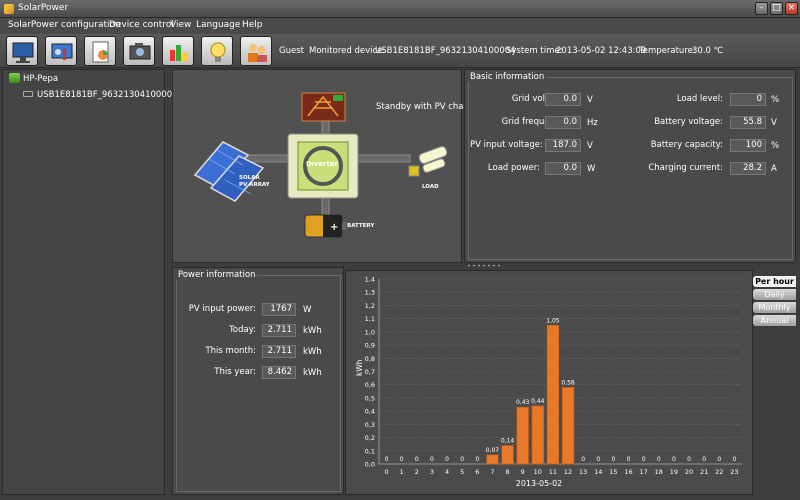 The height and width of the screenshot is (500, 800). What do you see at coordinates (748, 145) in the screenshot?
I see `battery-capacity-value: 100` at bounding box center [748, 145].